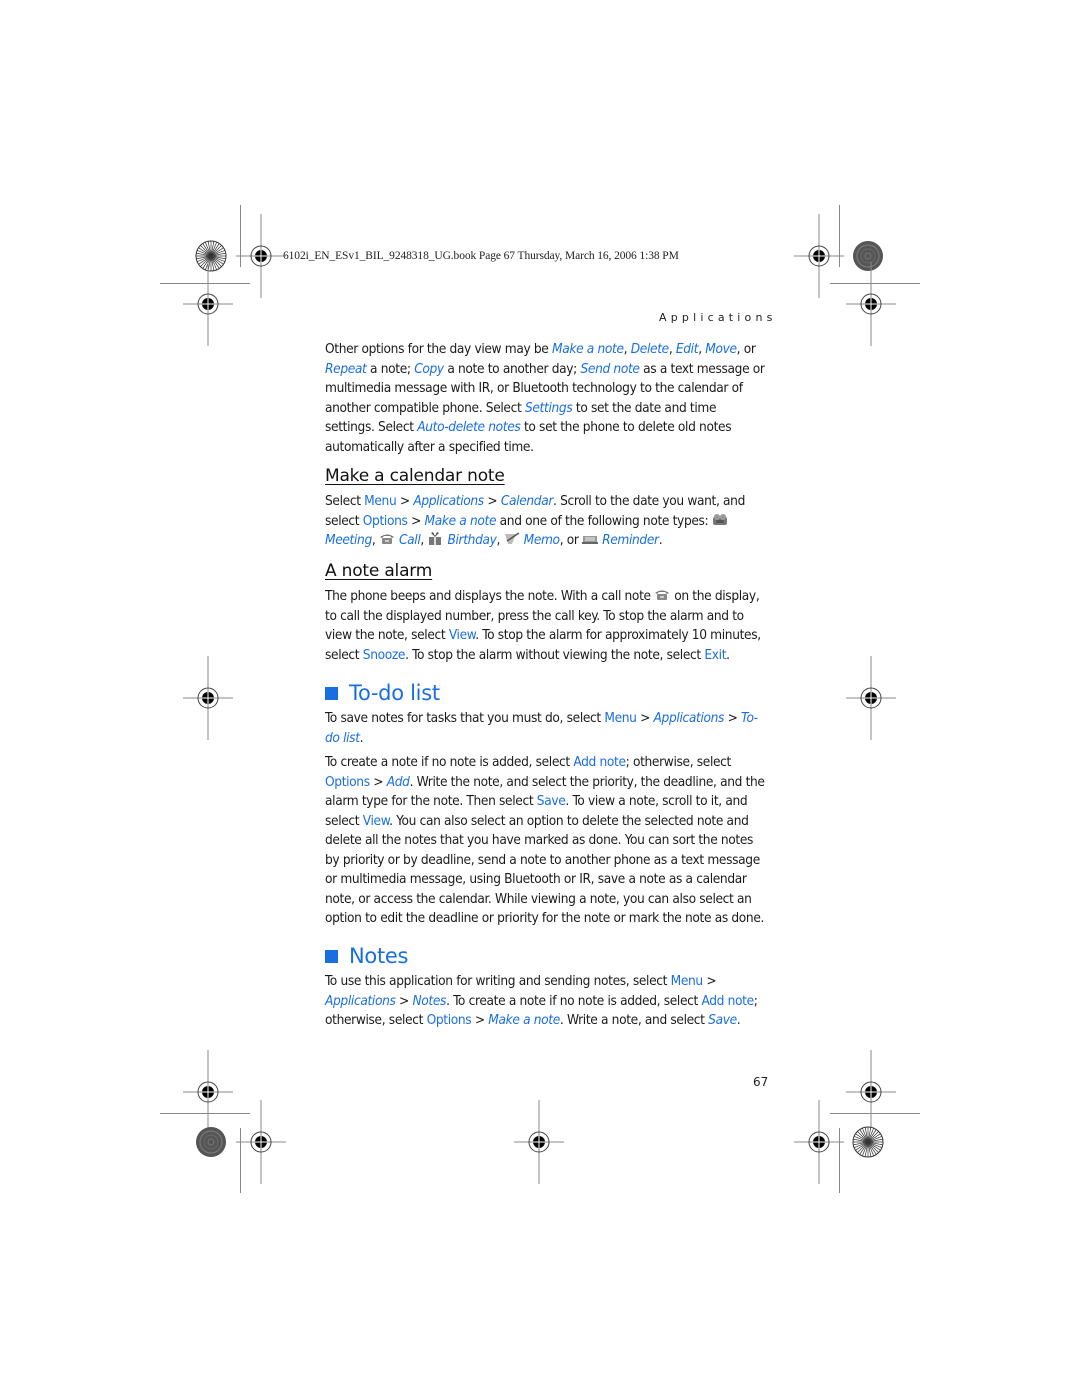 The image size is (1080, 1397). What do you see at coordinates (415, 476) in the screenshot?
I see `make-calendar-note-heading: Make a calendar note` at bounding box center [415, 476].